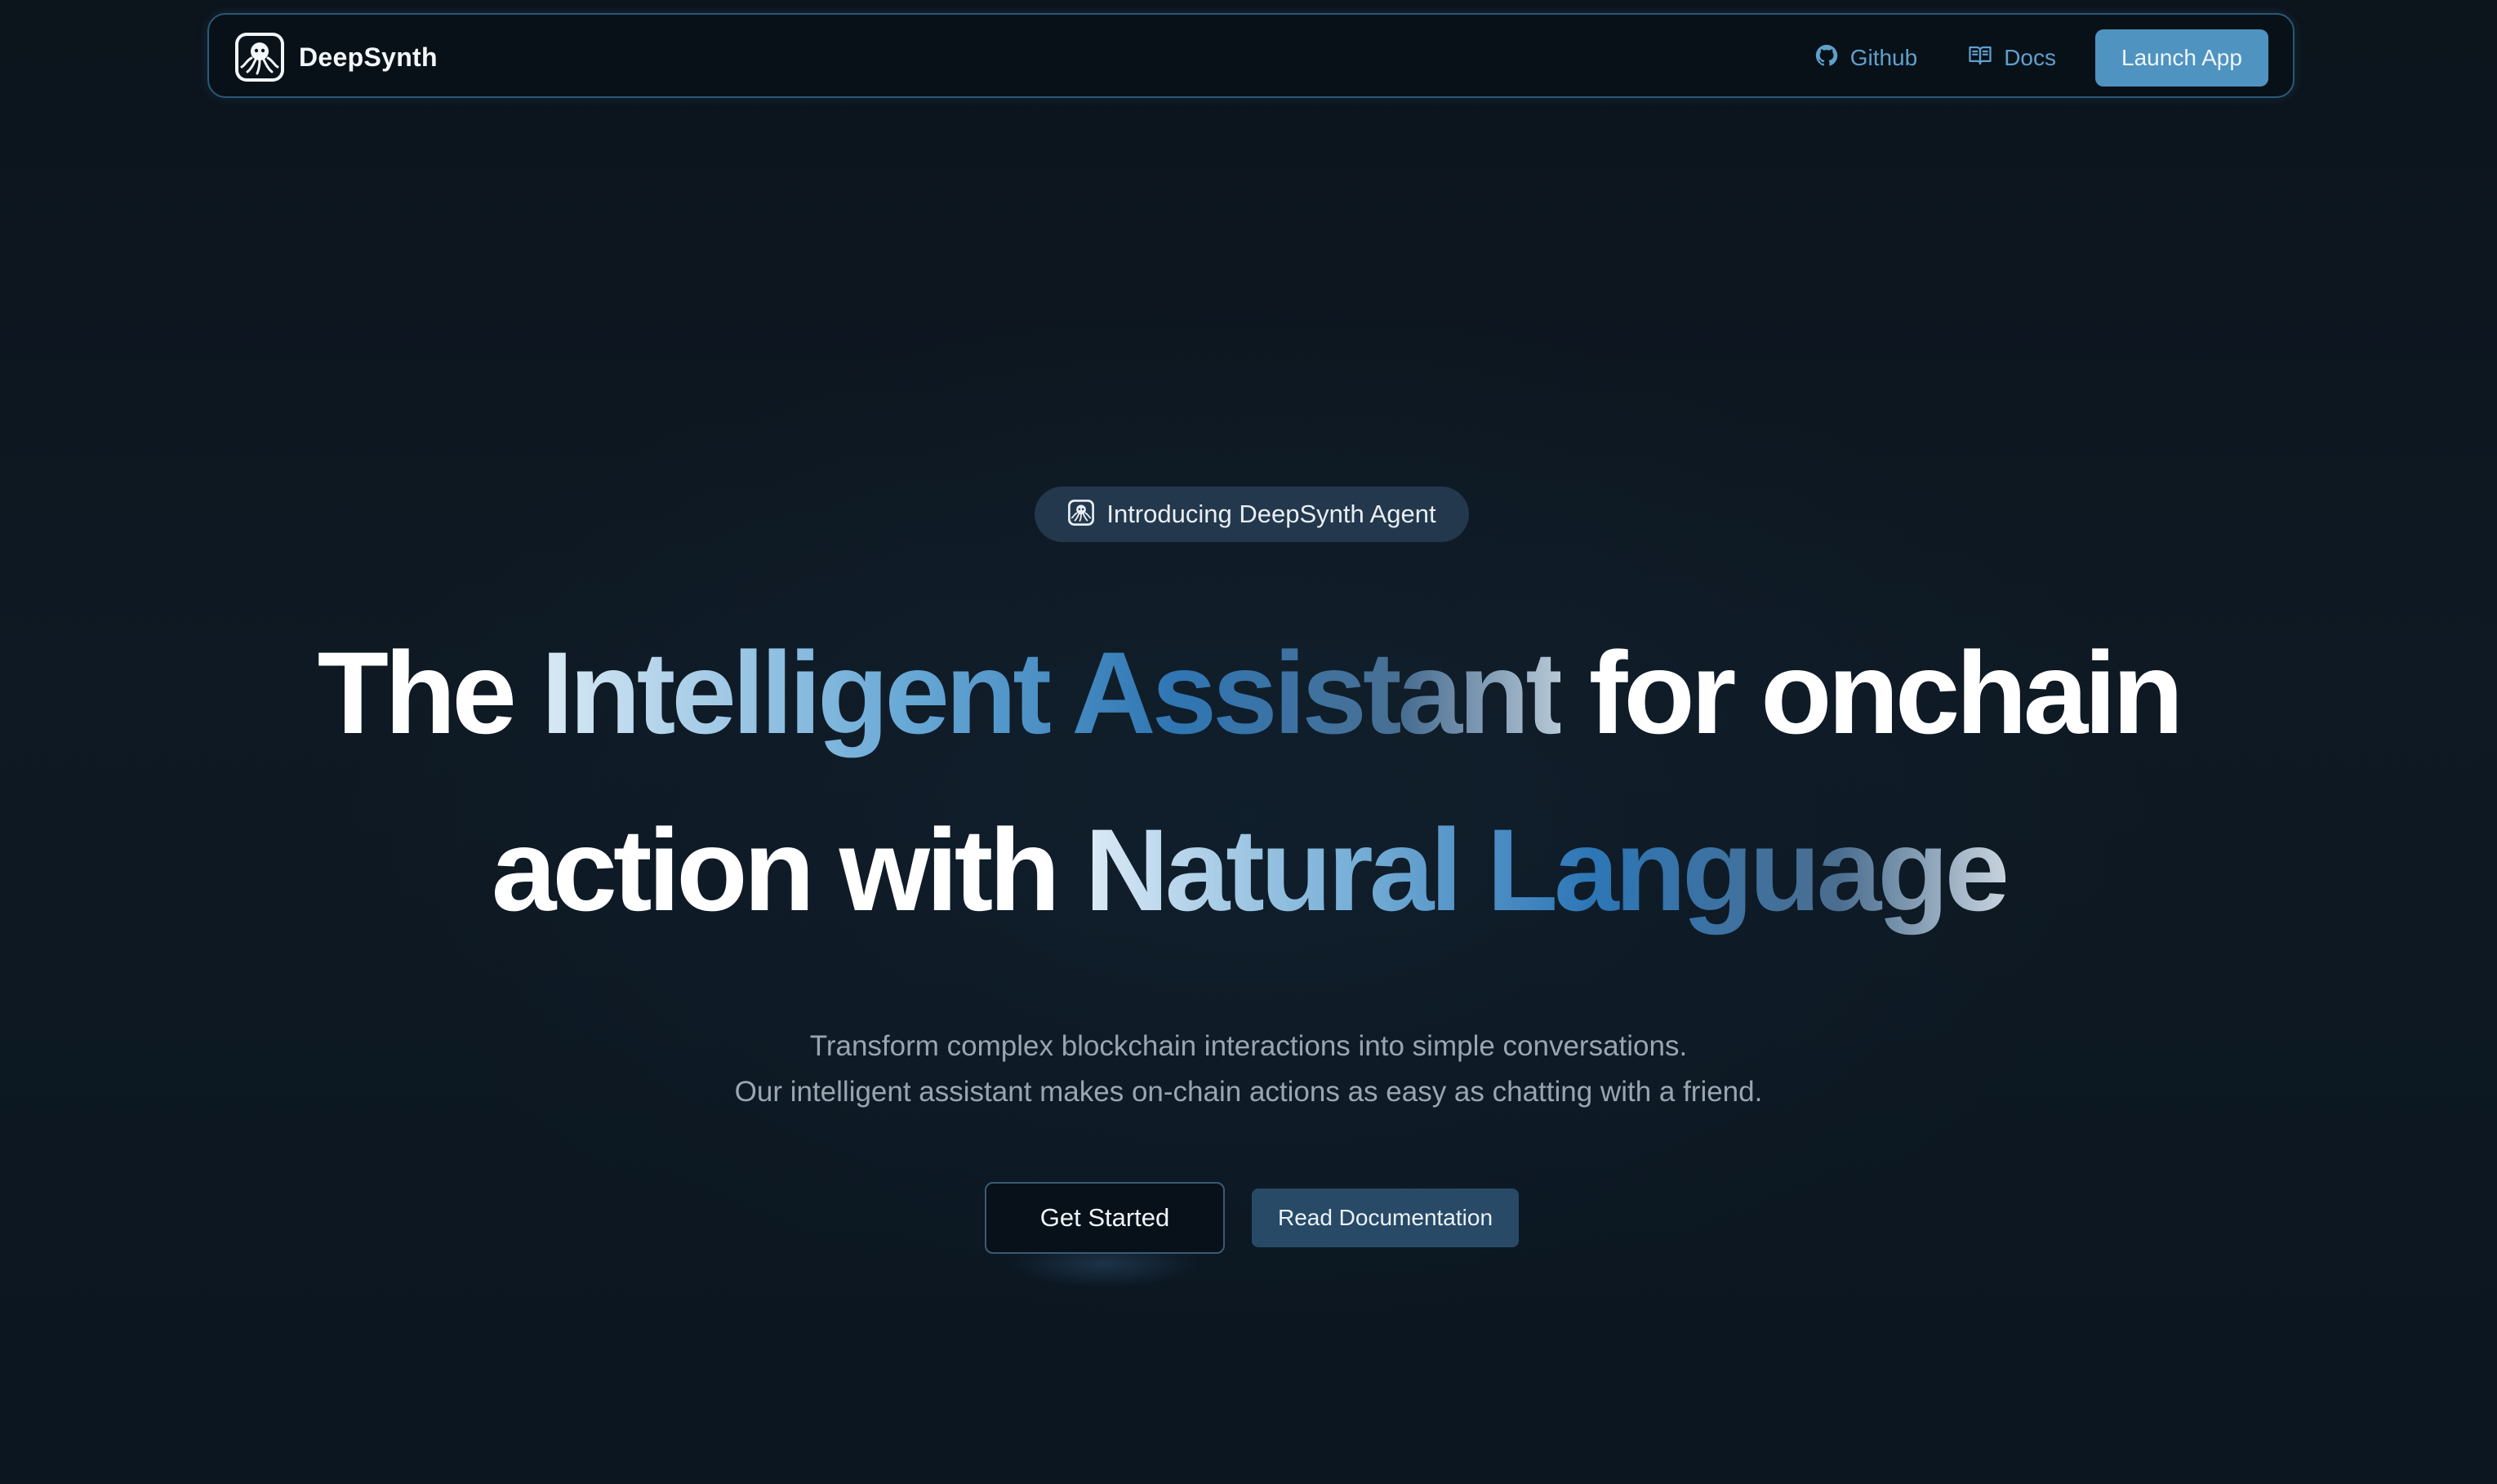 Image resolution: width=2497 pixels, height=1484 pixels. What do you see at coordinates (1547, 871) in the screenshot?
I see `headline-highlight-natural-language: Natural Language` at bounding box center [1547, 871].